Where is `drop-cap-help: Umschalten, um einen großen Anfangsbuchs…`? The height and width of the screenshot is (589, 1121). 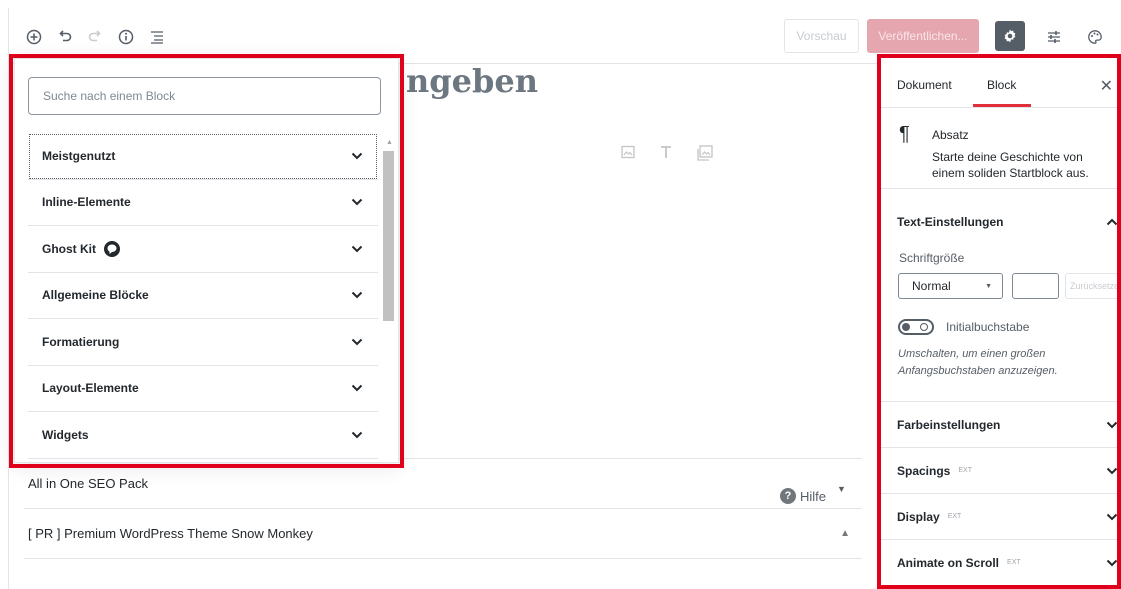 drop-cap-help: Umschalten, um einen großen Anfangsbuchs… is located at coordinates (978, 362).